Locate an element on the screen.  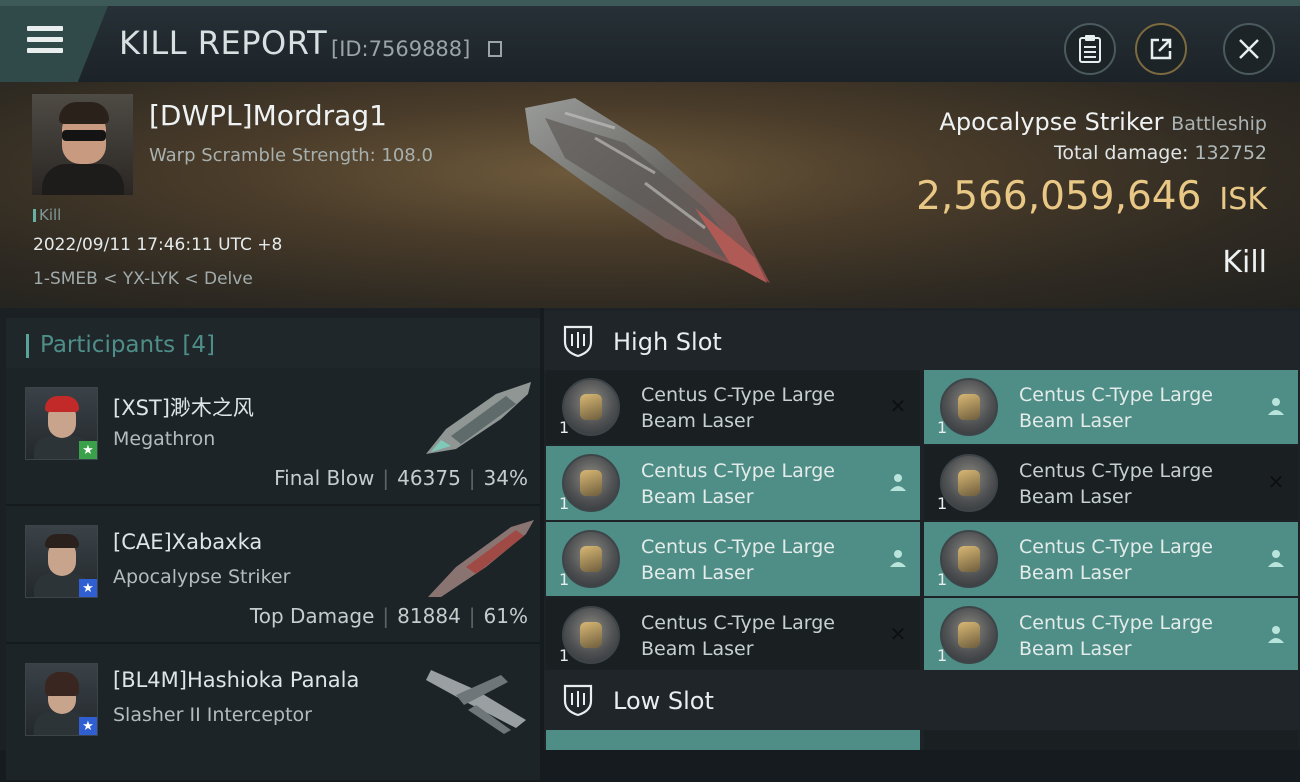
participant-ship: Apocalypse Striker is located at coordinates (202, 577).